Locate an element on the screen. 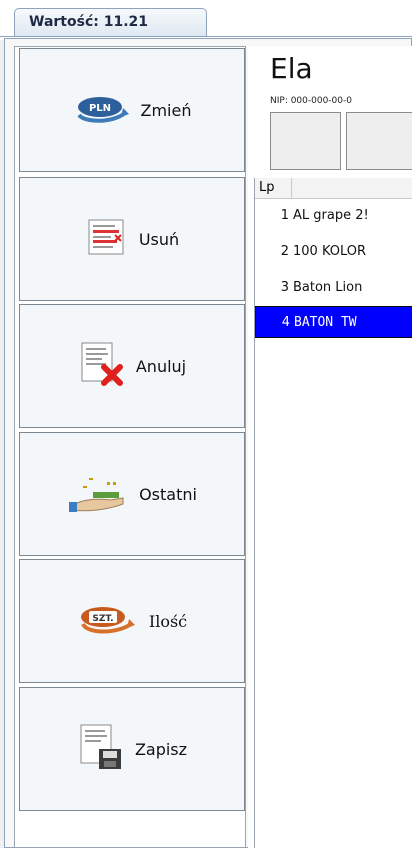 The height and width of the screenshot is (848, 412). row-lp: 3 is located at coordinates (284, 287).